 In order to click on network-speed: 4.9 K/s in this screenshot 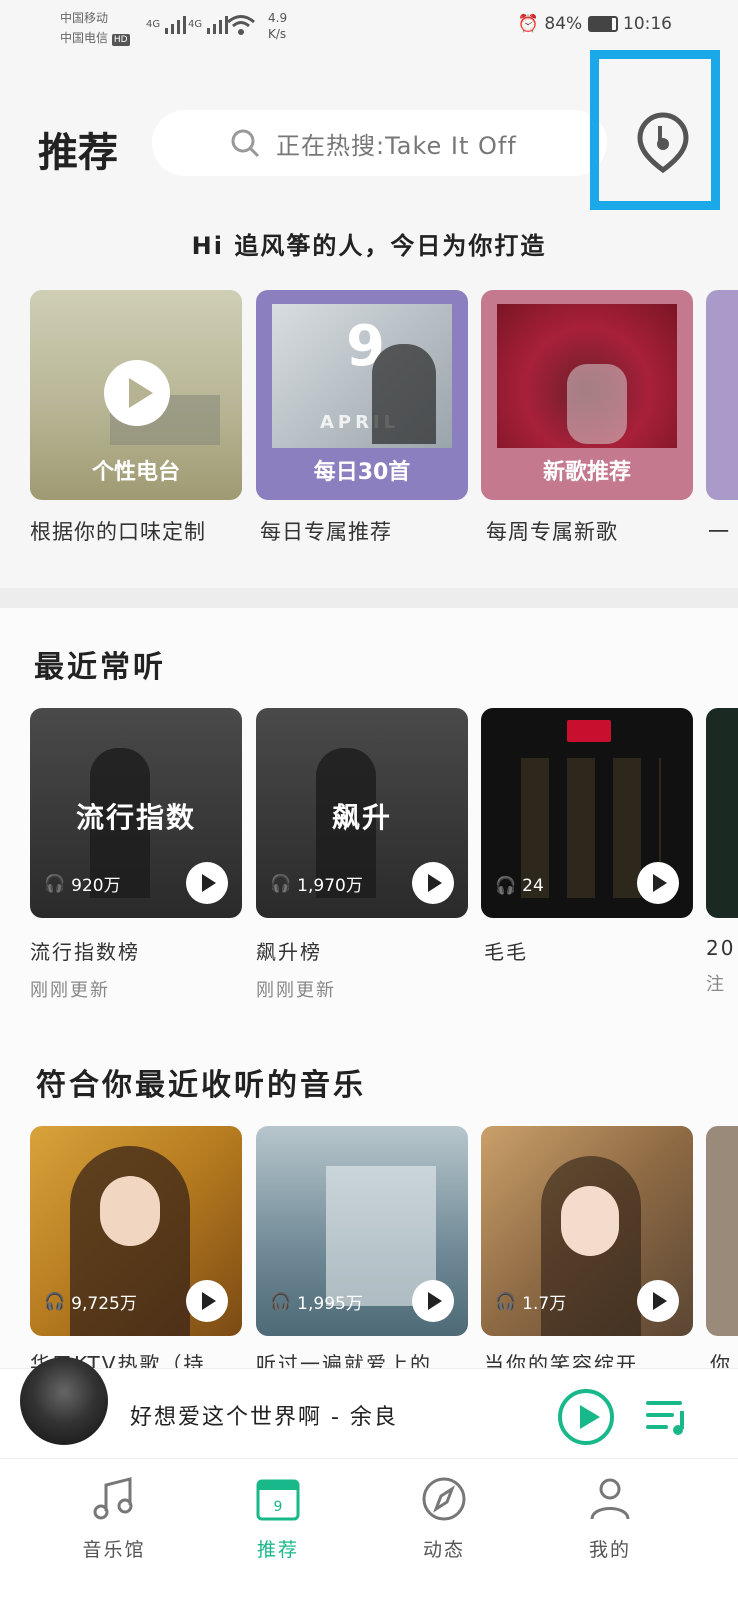, I will do `click(277, 26)`.